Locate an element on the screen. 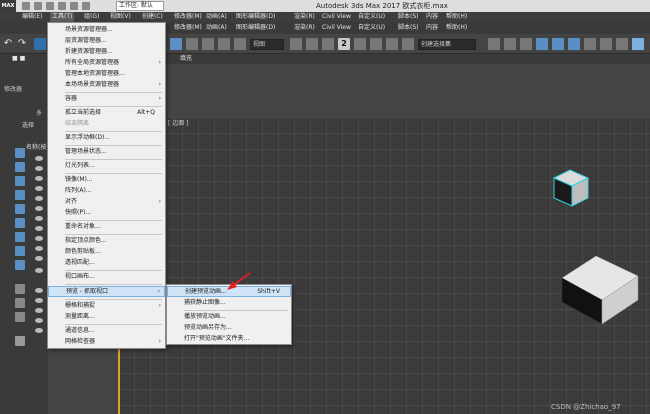 The image size is (650, 414). name-column-header: 名称(按 is located at coordinates (36, 146).